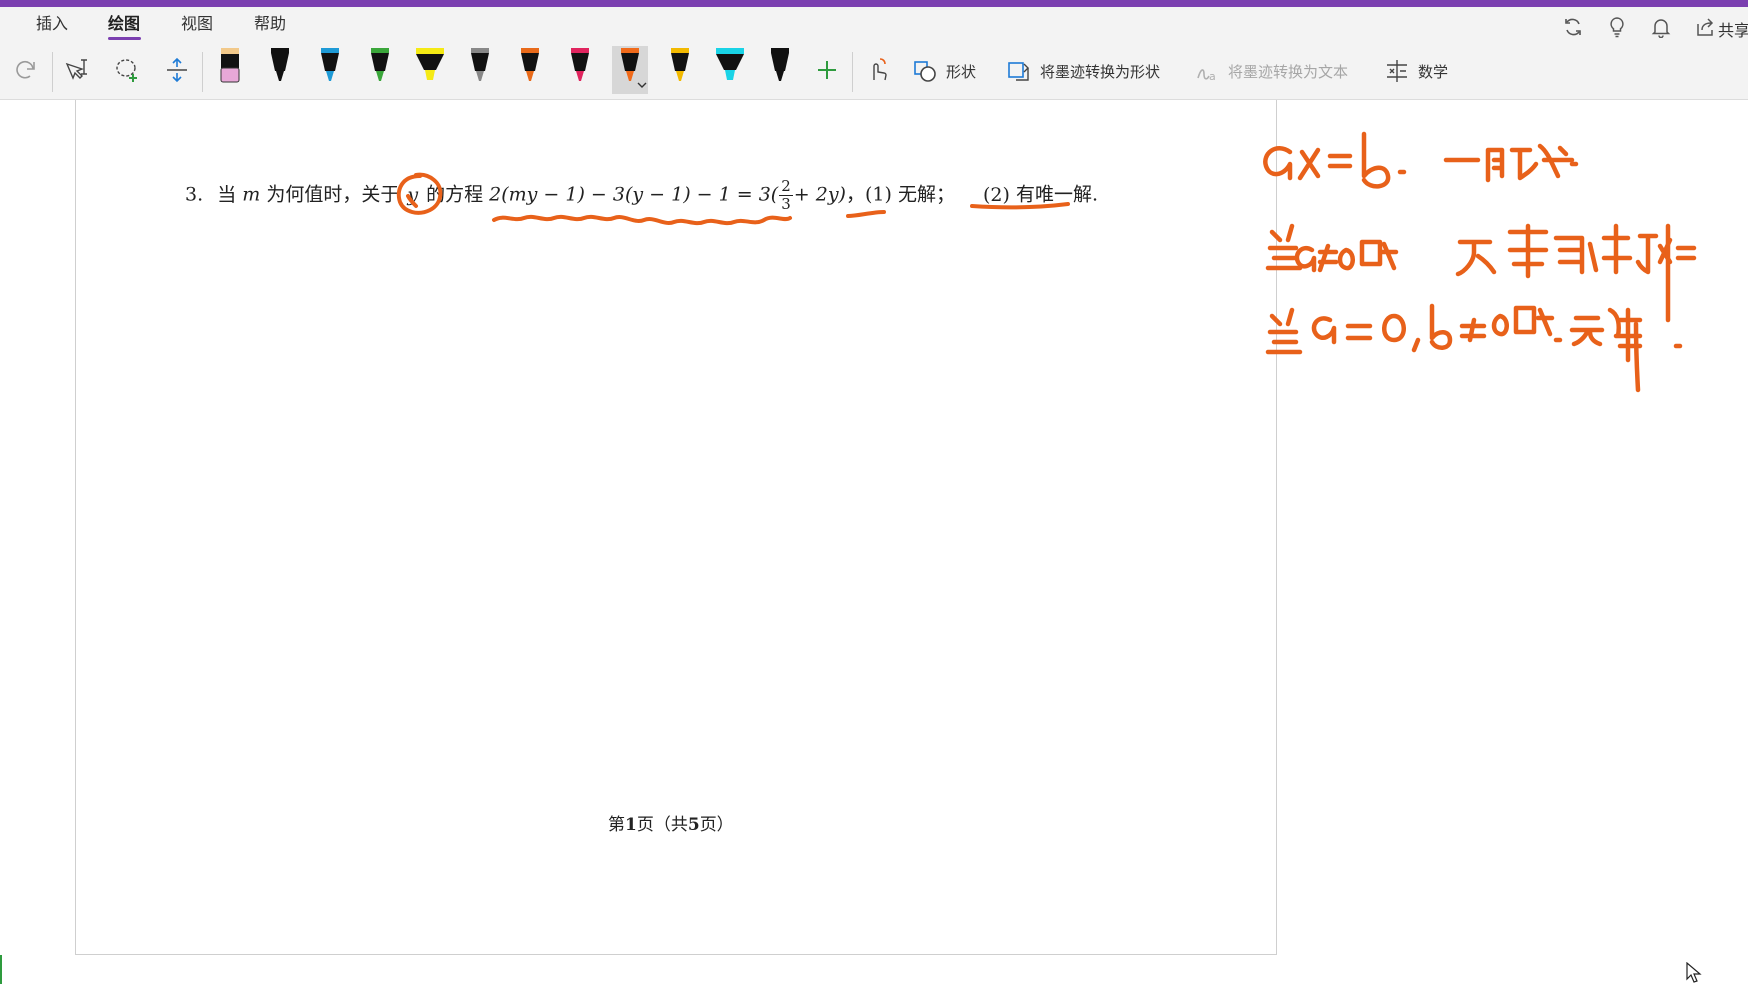 The width and height of the screenshot is (1748, 984). Describe the element at coordinates (1606, 350) in the screenshot. I see `ink-wujie` at that location.